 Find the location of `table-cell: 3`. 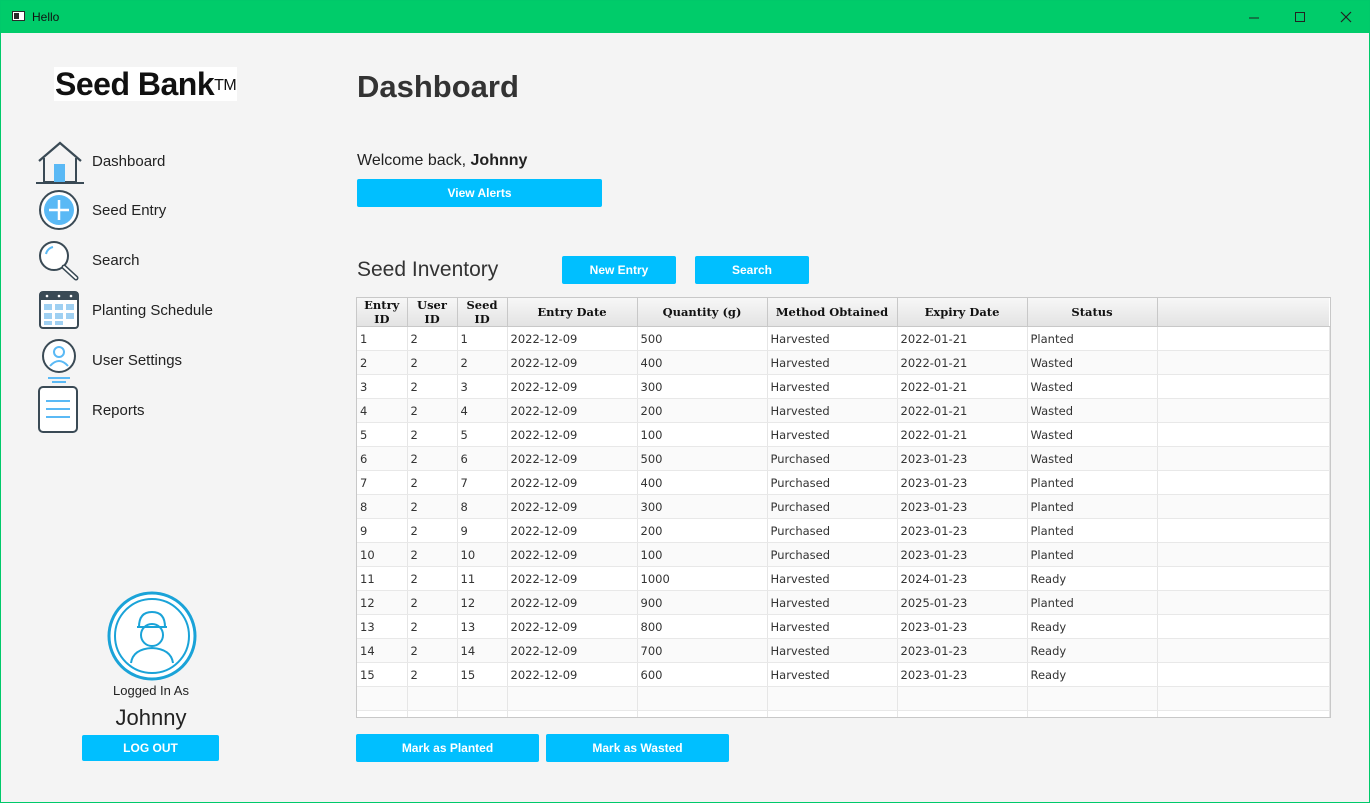

table-cell: 3 is located at coordinates (482, 386).